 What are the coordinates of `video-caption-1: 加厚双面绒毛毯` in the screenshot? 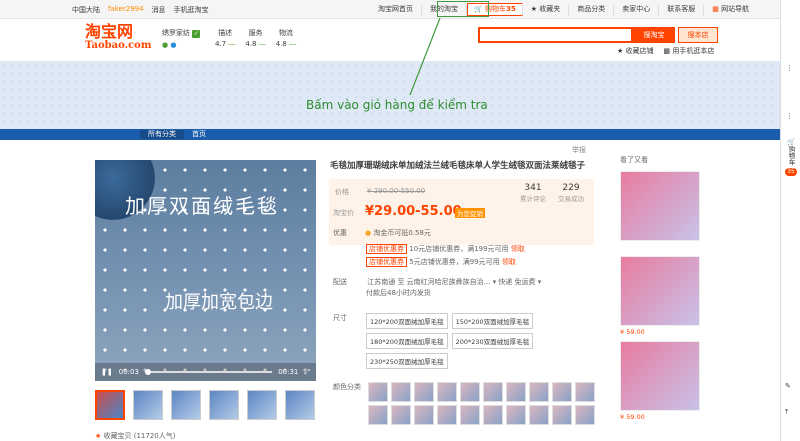 It's located at (202, 206).